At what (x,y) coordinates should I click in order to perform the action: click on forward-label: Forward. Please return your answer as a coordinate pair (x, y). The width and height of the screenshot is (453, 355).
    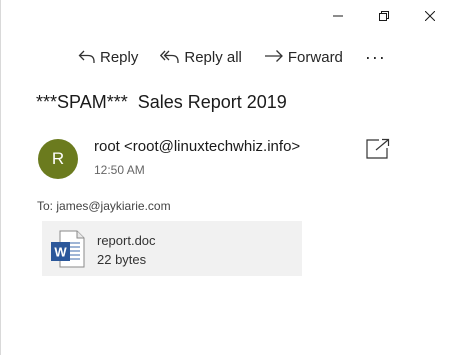
    Looking at the image, I should click on (315, 57).